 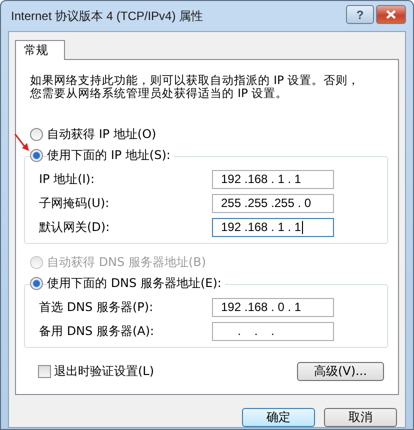 I want to click on ip-address-field: . . ., so click(x=273, y=331).